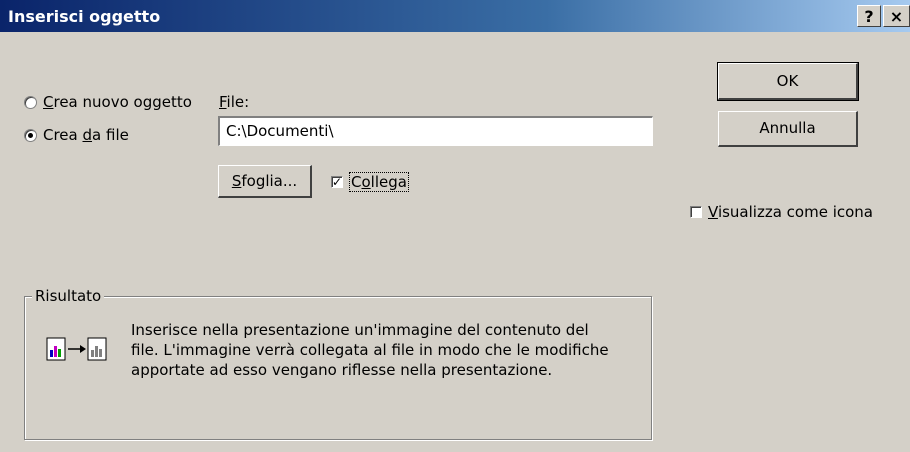  Describe the element at coordinates (455, 16) in the screenshot. I see `title-bar: Inserisci oggetto ? ×` at that location.